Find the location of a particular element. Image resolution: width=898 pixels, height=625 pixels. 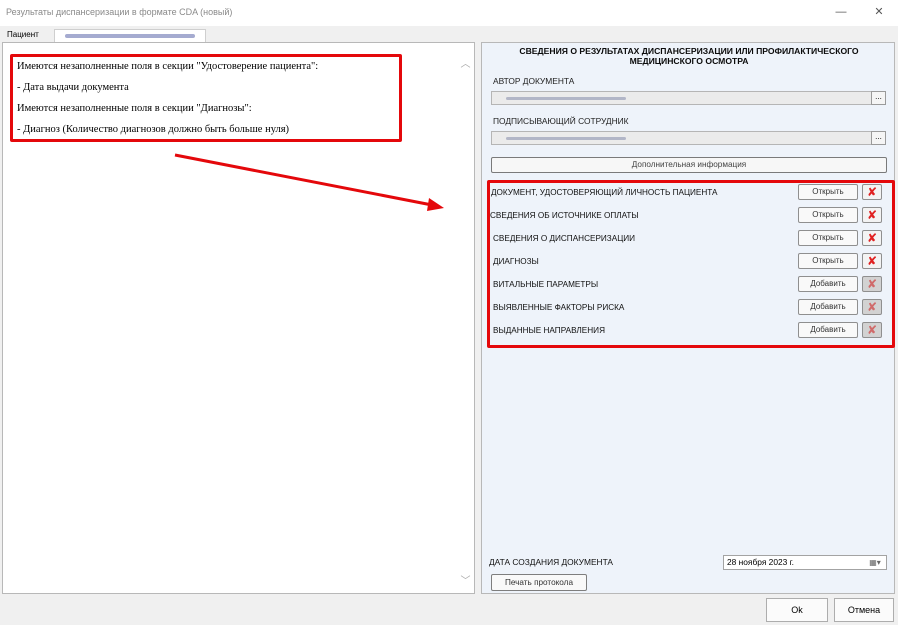

redacted-patient-name is located at coordinates (130, 36).